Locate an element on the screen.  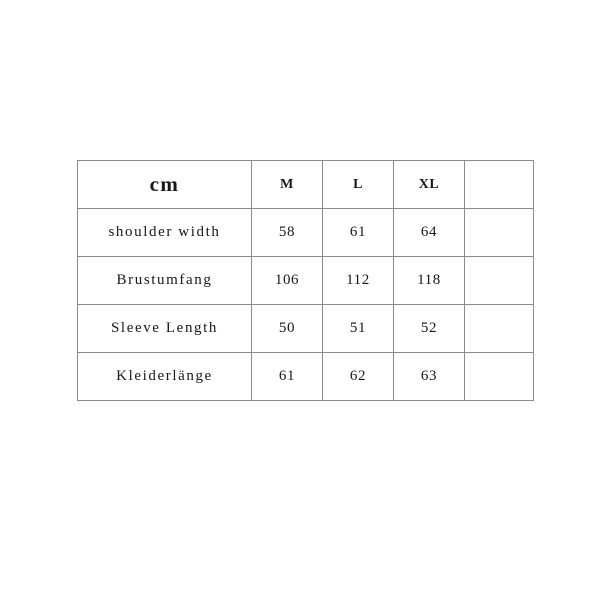
unit-label-cell: cm is located at coordinates (164, 184).